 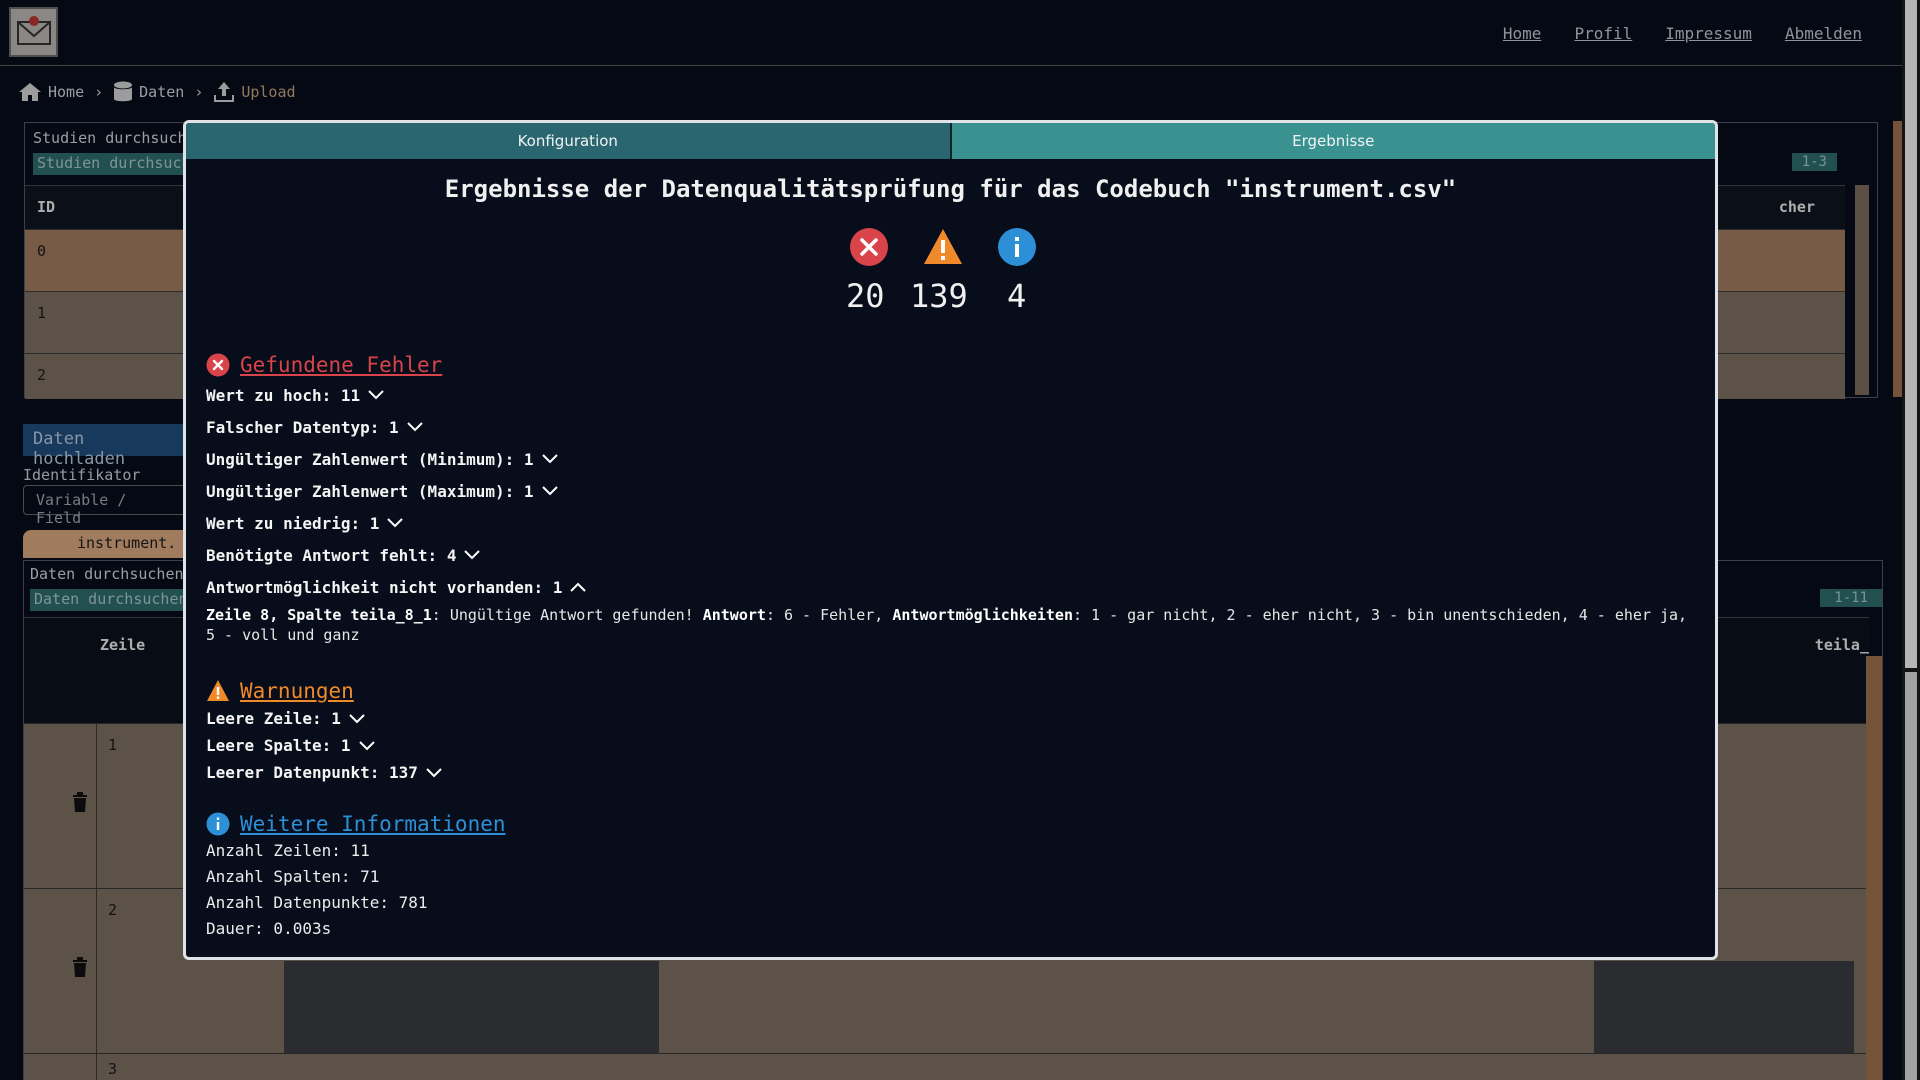 I want to click on warning-item: Leerer Datenpunkt: 137, so click(x=324, y=772).